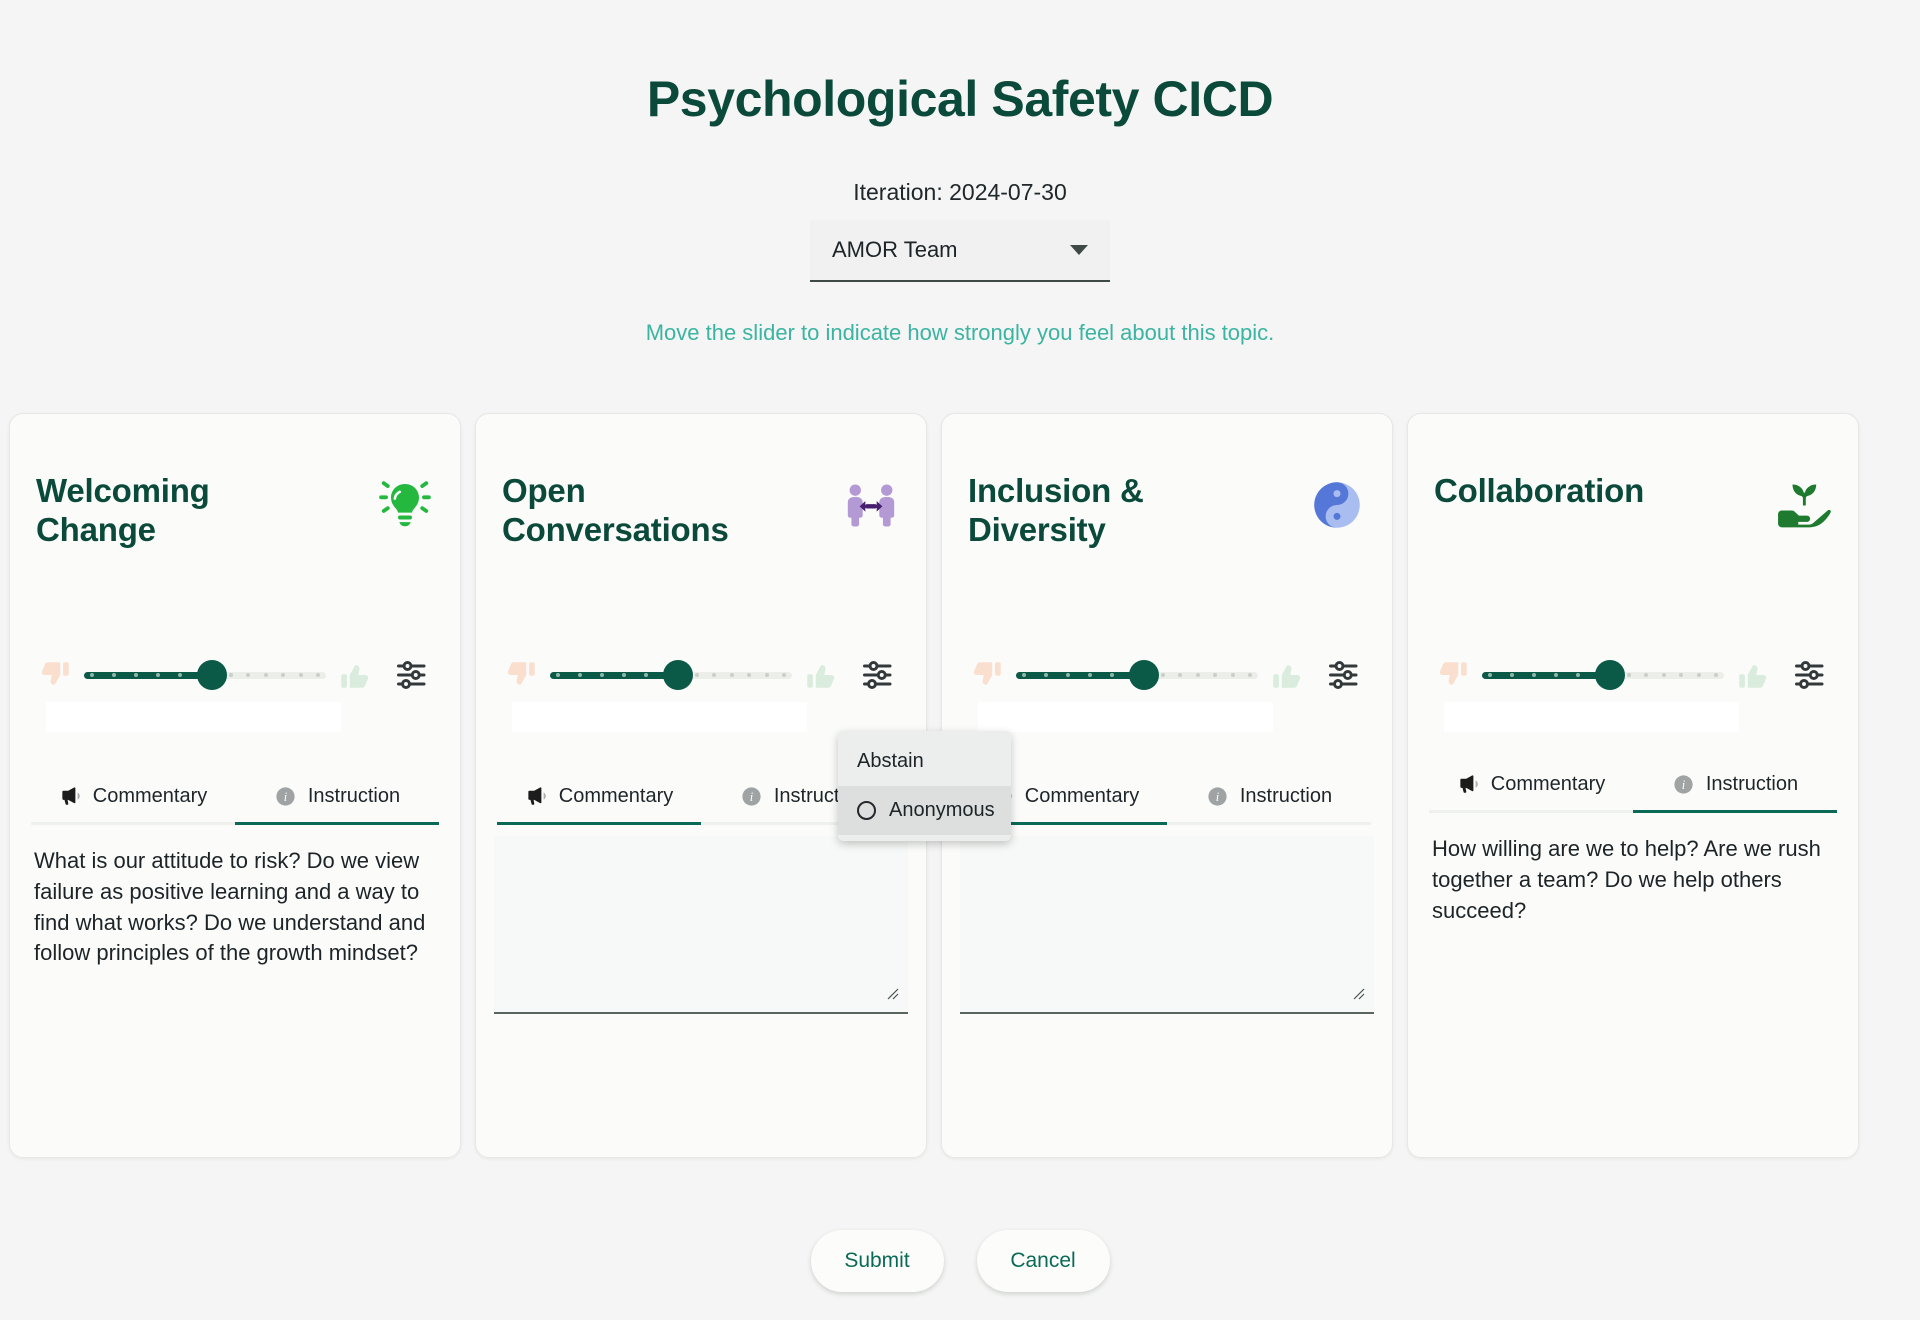 This screenshot has width=1920, height=1320. Describe the element at coordinates (615, 510) in the screenshot. I see `card-title: Open Conversations` at that location.